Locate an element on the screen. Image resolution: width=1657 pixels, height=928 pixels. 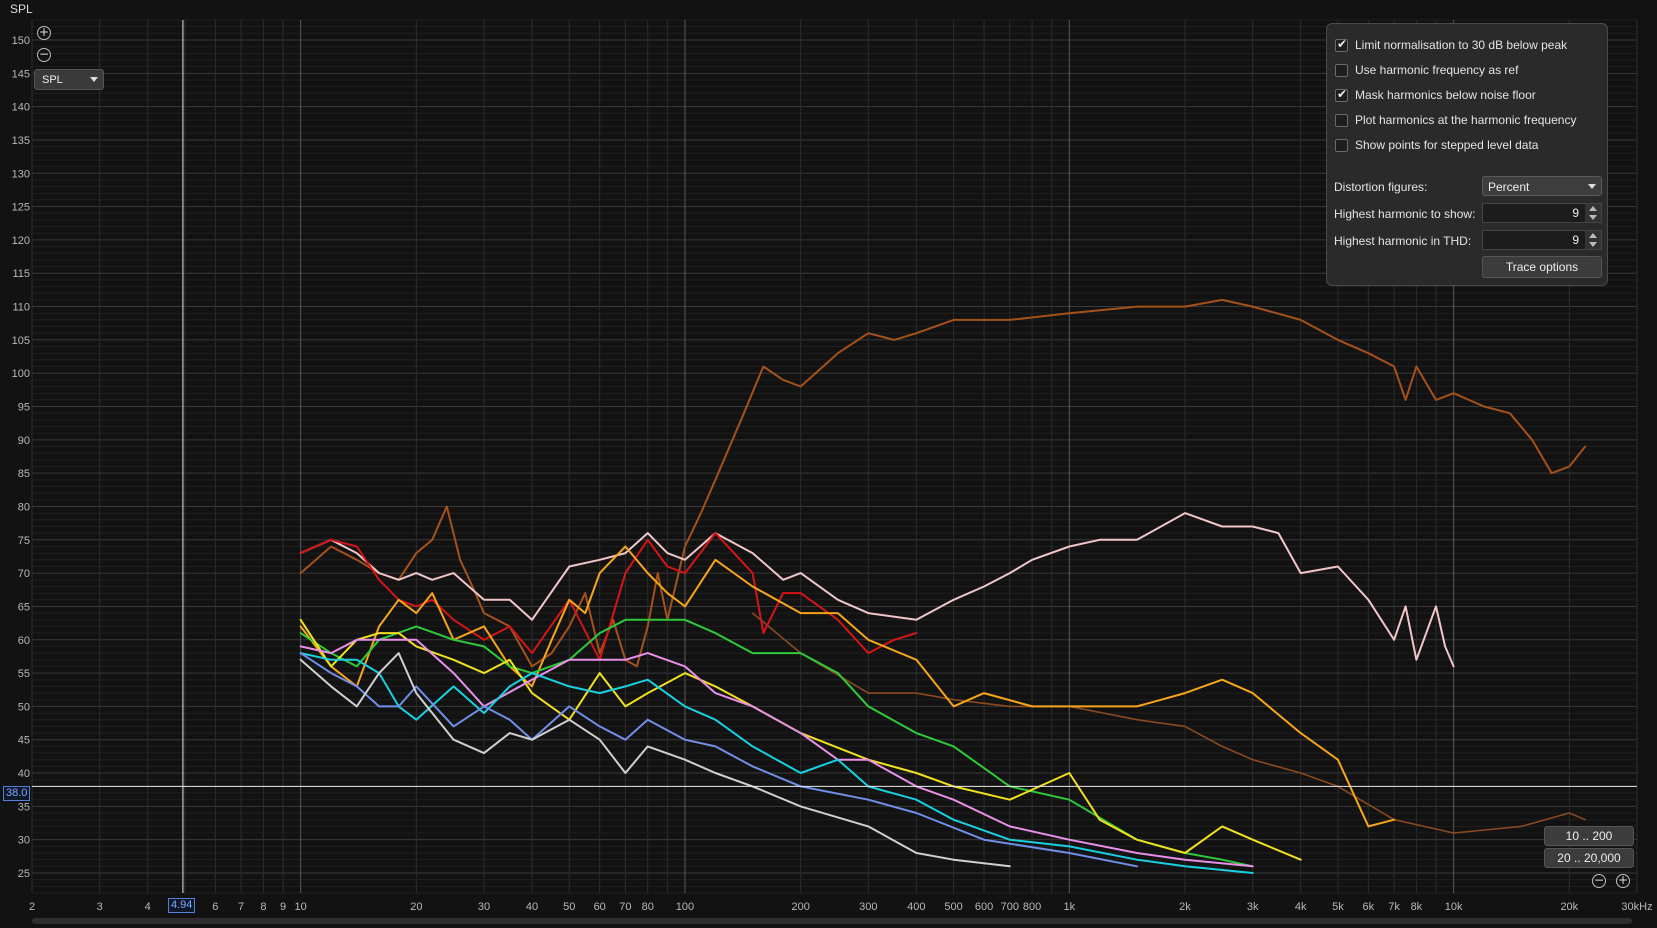
limit-normalisation-option: Limit normalisation to 30 dB below peak is located at coordinates (1451, 45).